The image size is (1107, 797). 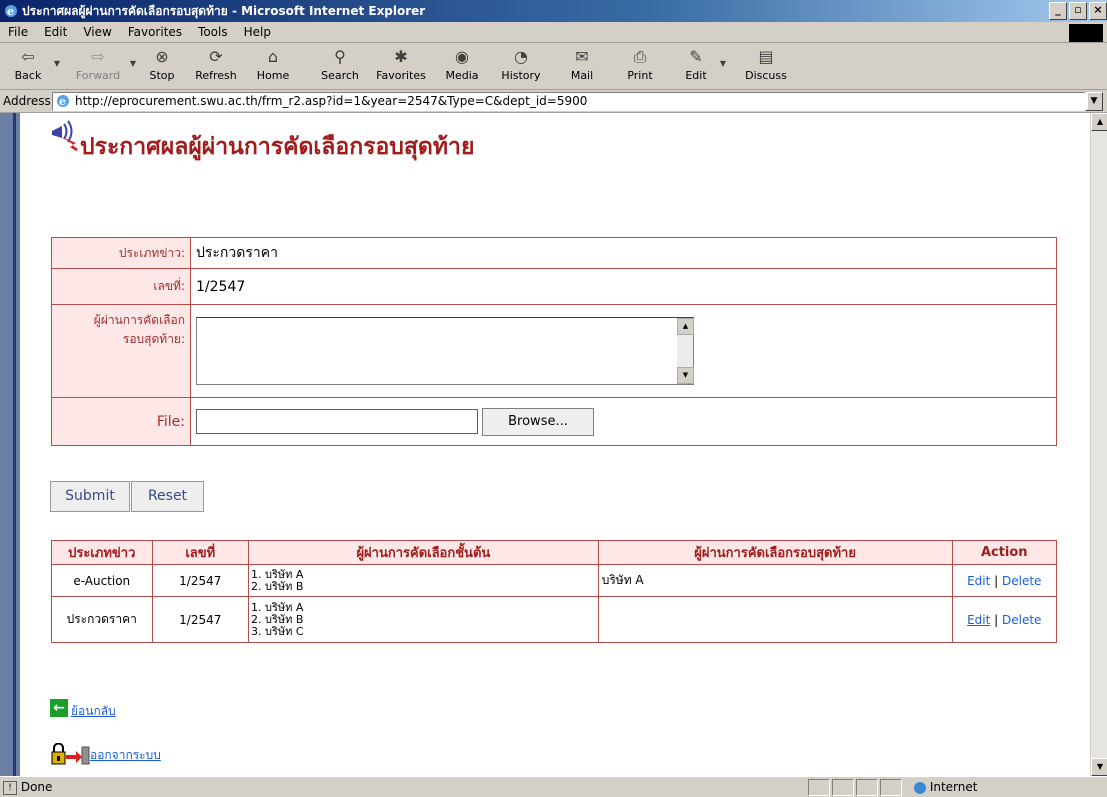 I want to click on col-type: ประเภทข่าว, so click(x=102, y=552).